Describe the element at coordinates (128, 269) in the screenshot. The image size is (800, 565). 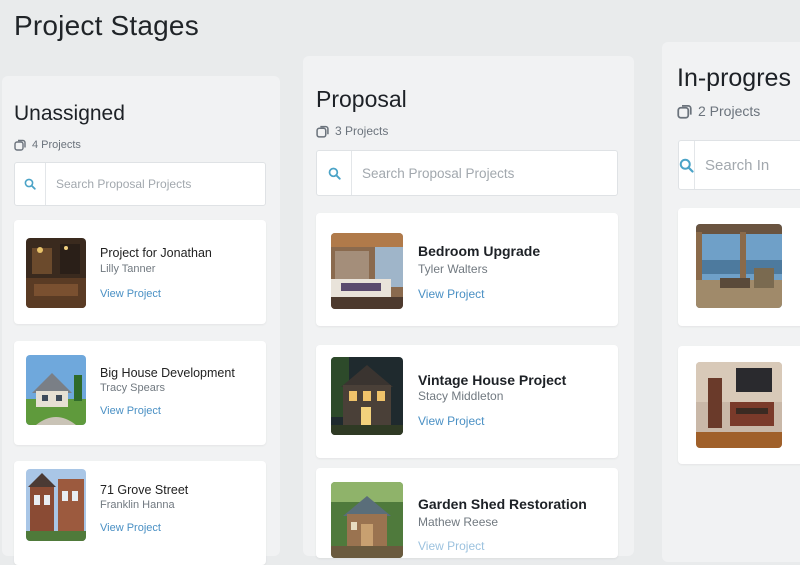
I see `project-owner: Lilly Tanner` at that location.